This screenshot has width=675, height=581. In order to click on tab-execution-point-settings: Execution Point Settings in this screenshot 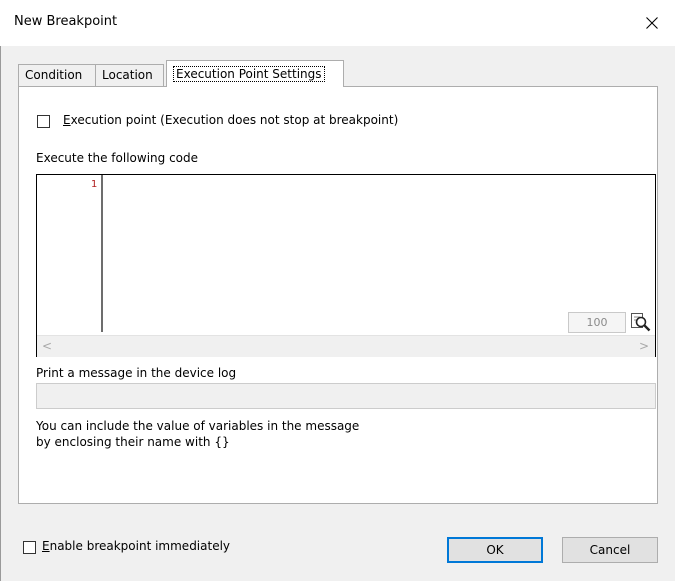, I will do `click(255, 73)`.